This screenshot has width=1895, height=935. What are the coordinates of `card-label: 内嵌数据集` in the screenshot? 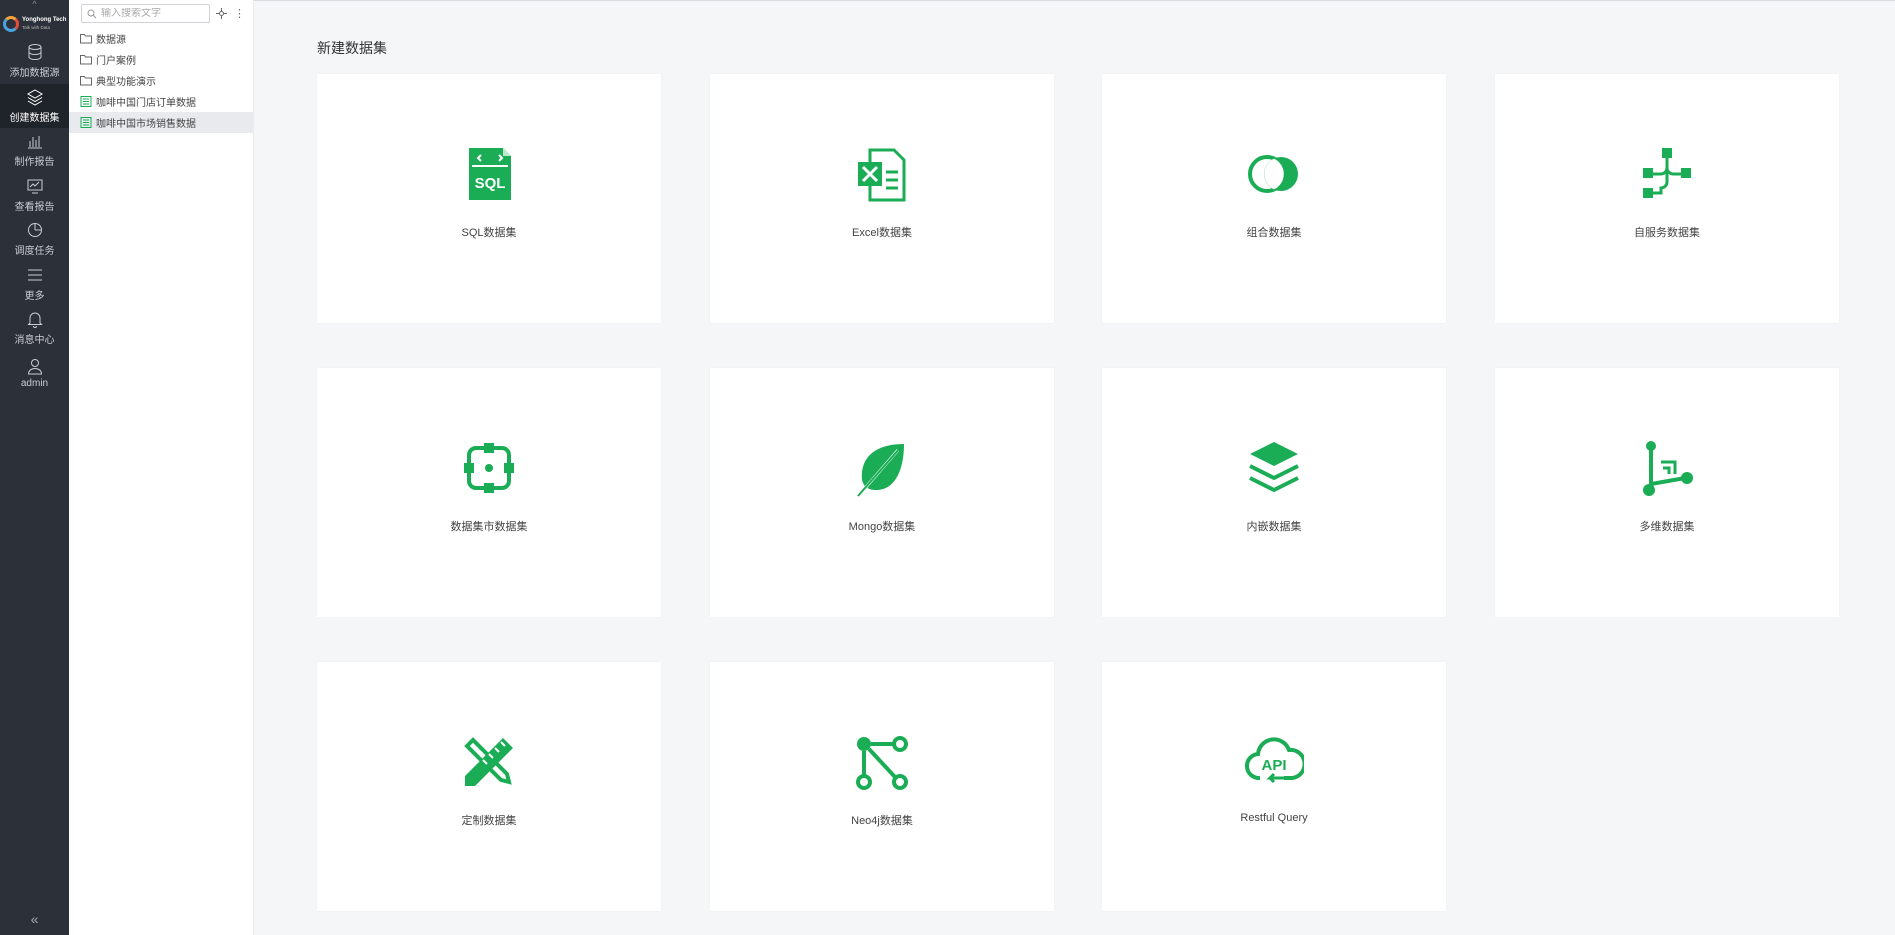 It's located at (1274, 527).